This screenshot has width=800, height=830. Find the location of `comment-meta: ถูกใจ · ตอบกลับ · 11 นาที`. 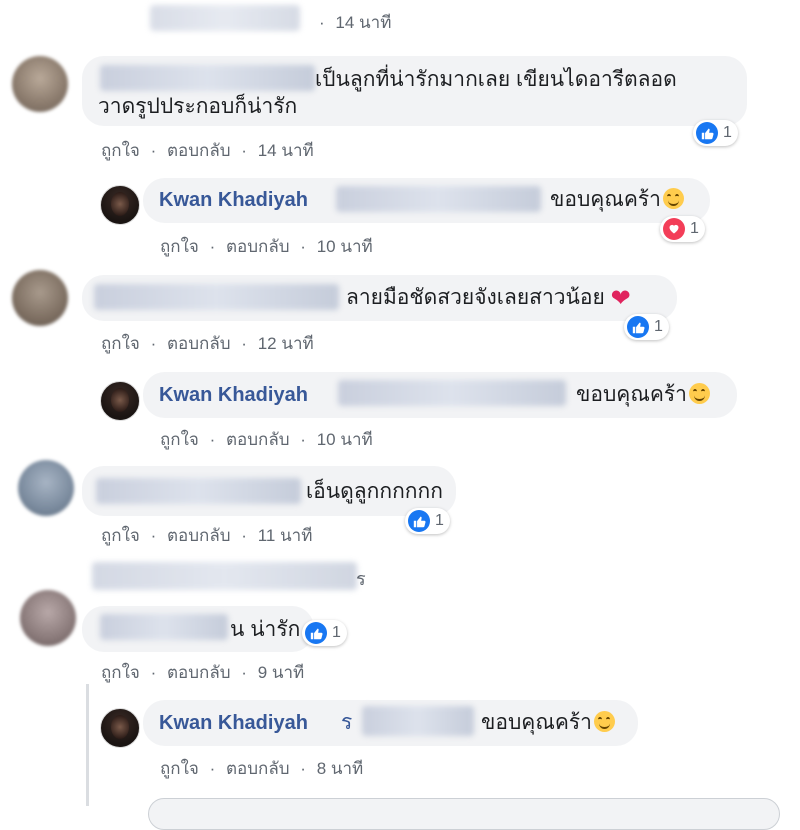

comment-meta: ถูกใจ · ตอบกลับ · 11 นาที is located at coordinates (207, 535).